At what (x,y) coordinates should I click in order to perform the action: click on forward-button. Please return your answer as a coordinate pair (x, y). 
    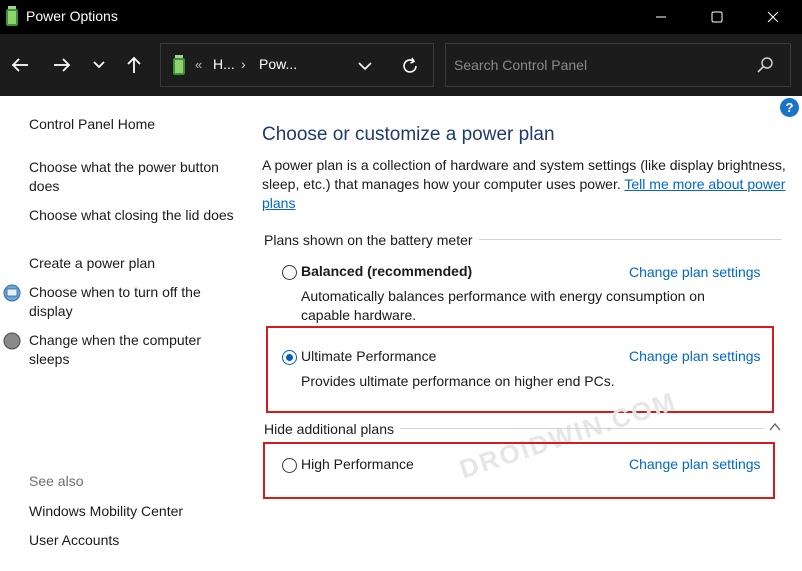
    Looking at the image, I should click on (62, 65).